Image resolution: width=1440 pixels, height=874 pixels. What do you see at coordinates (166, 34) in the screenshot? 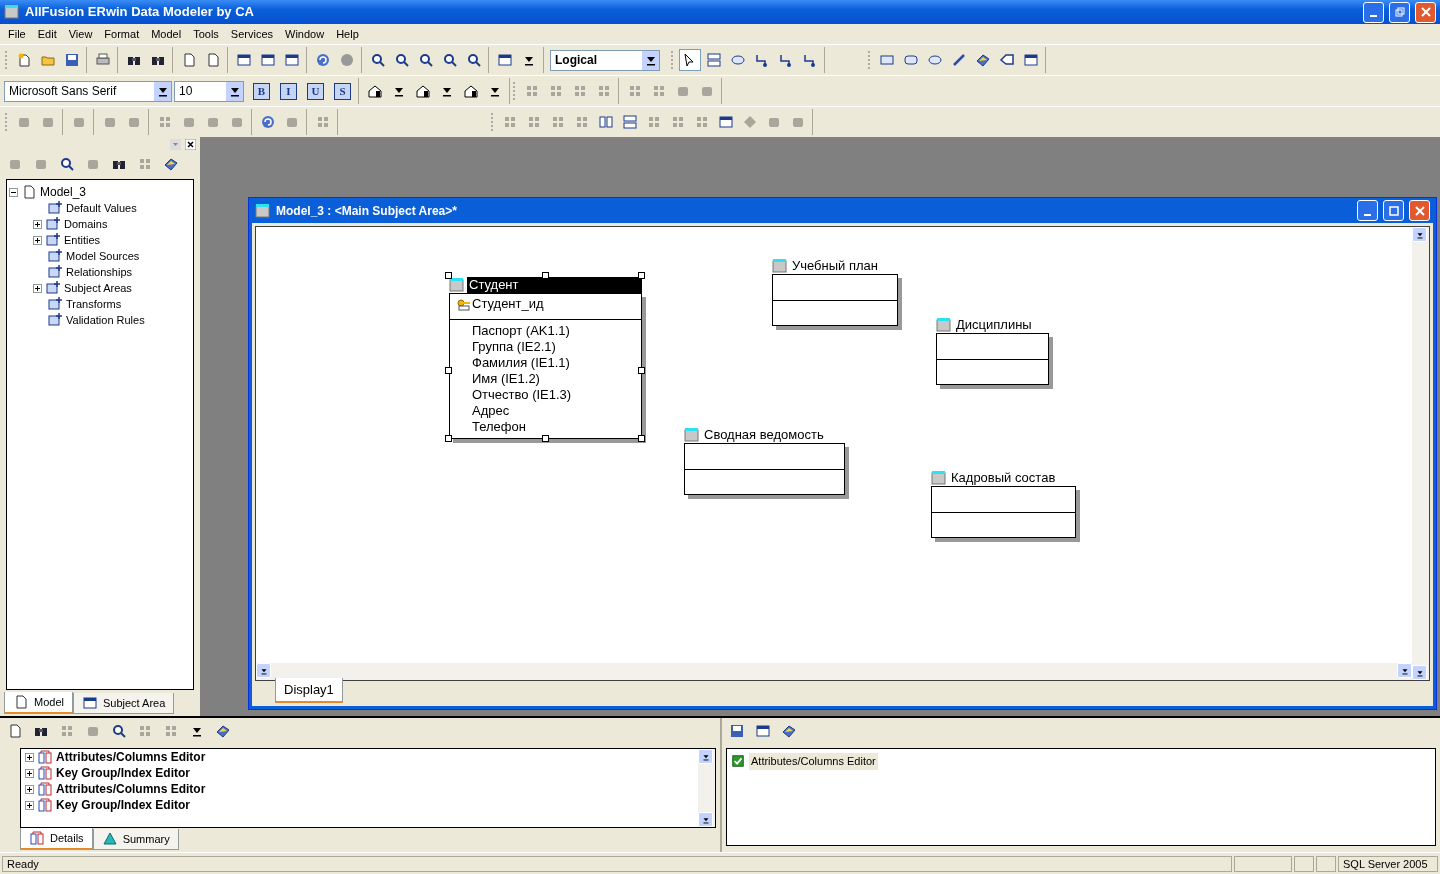
I see `menu-item: Model` at bounding box center [166, 34].